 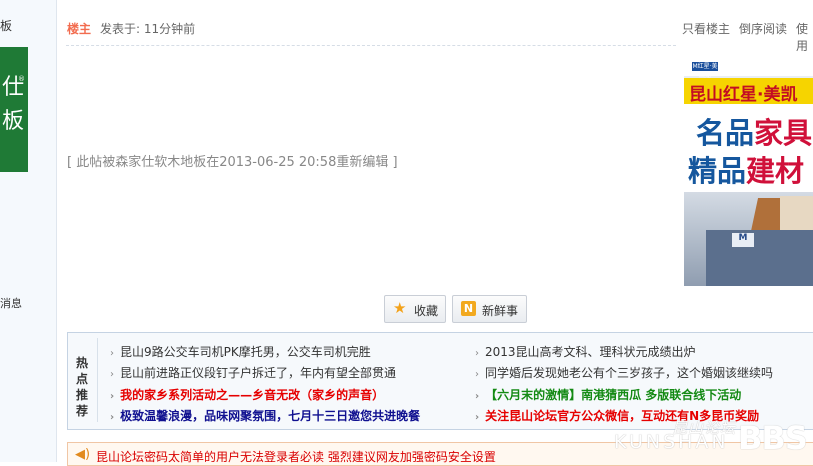 What do you see at coordinates (468, 308) in the screenshot?
I see `new-icon: N` at bounding box center [468, 308].